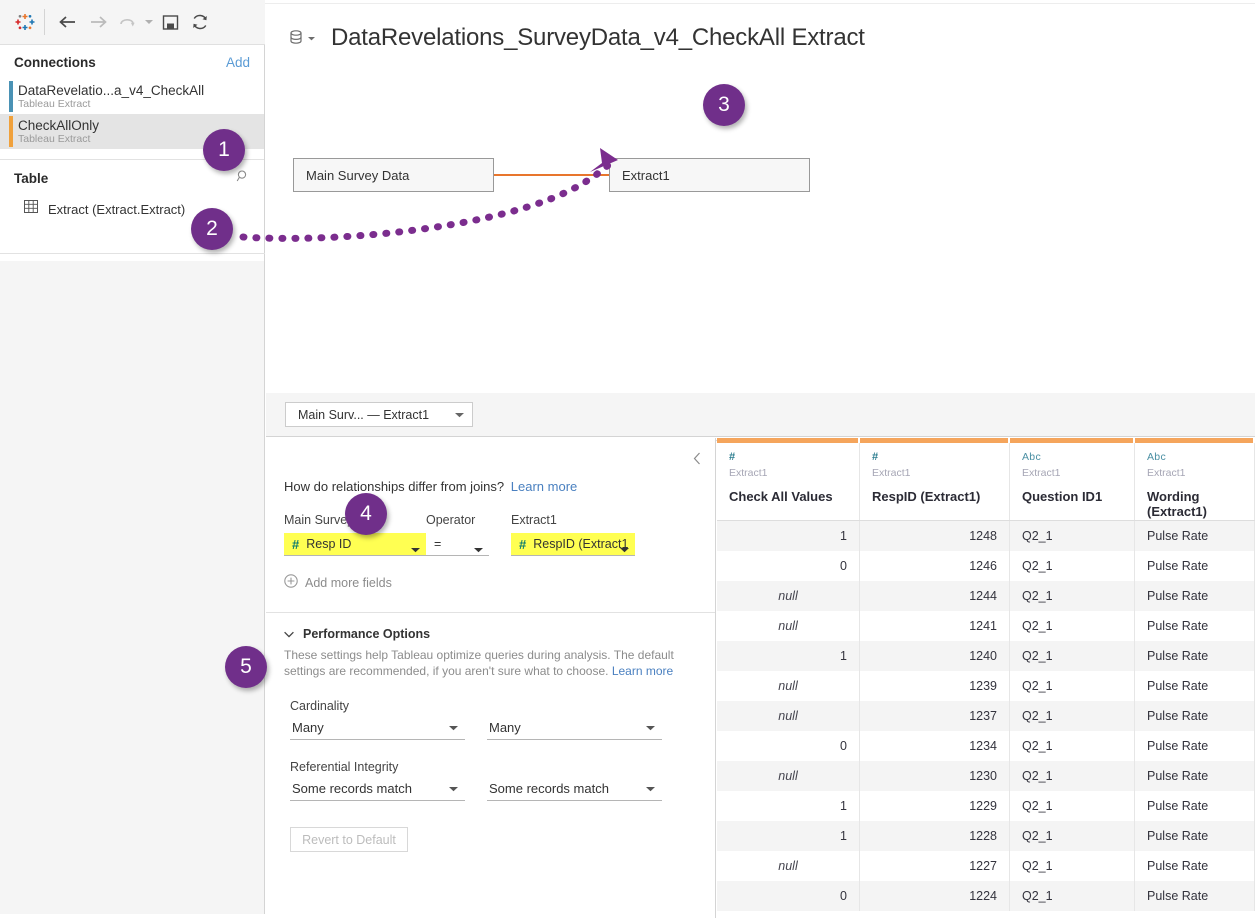  What do you see at coordinates (697, 461) in the screenshot?
I see `chevron-left-icon` at bounding box center [697, 461].